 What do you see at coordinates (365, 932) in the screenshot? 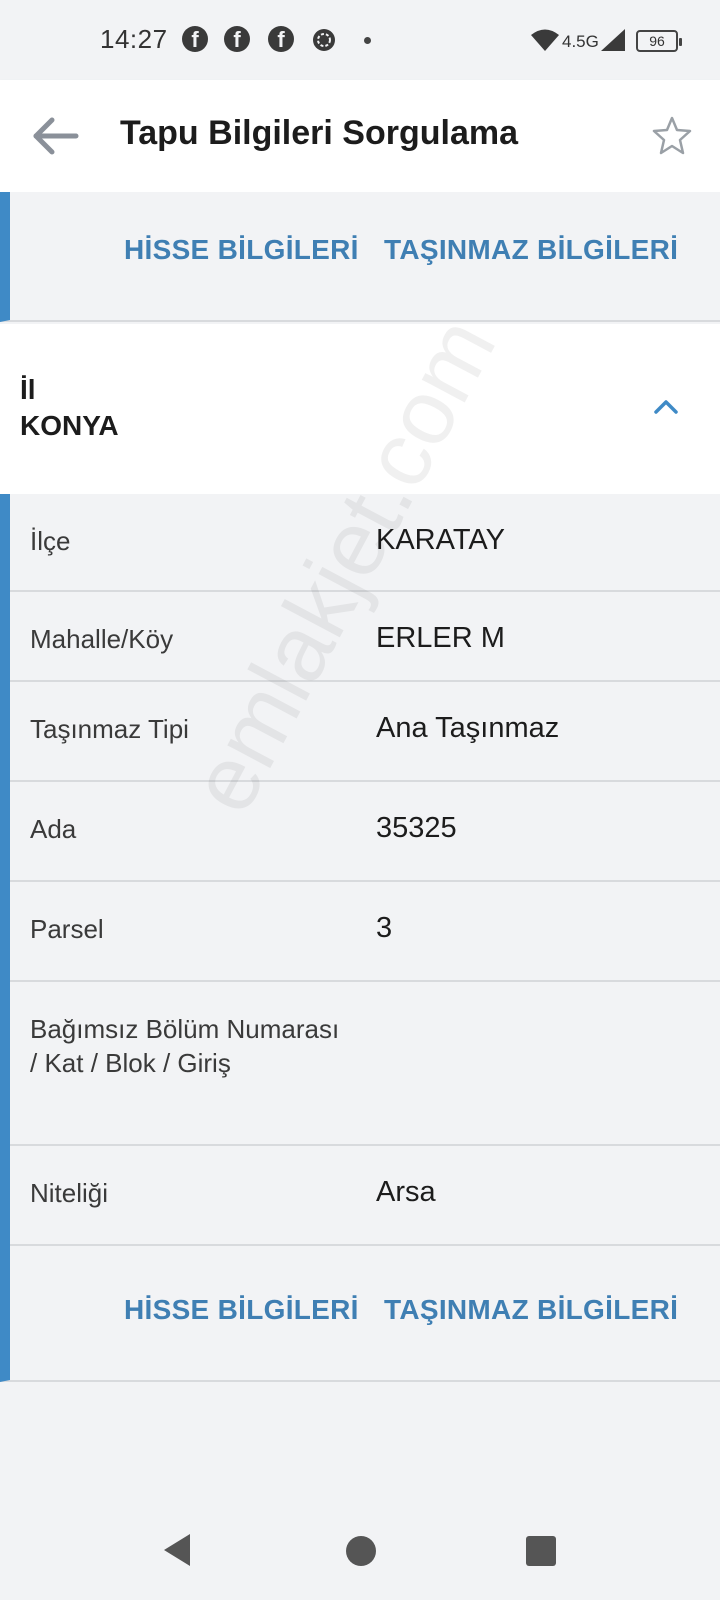
I see `detail-row-parsel: Parsel 3` at bounding box center [365, 932].